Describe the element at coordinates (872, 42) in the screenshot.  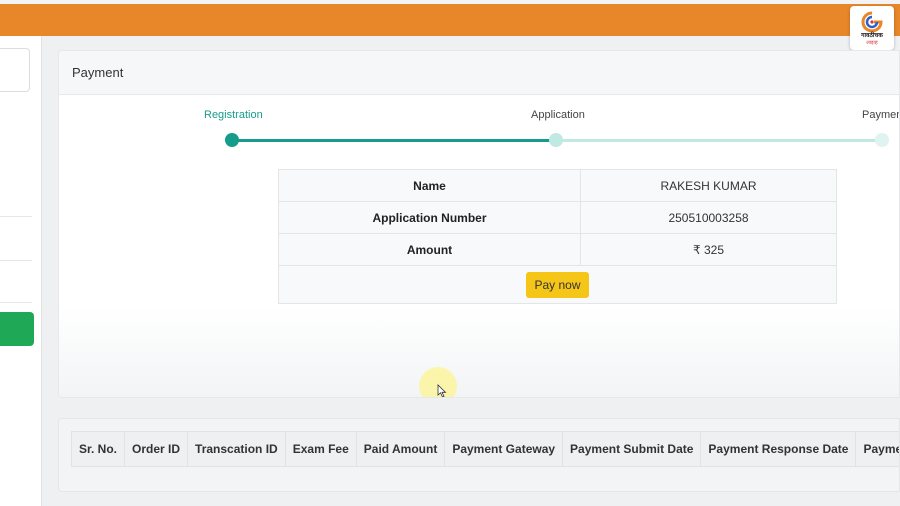
I see `logo-subtext: लाइव्ह` at that location.